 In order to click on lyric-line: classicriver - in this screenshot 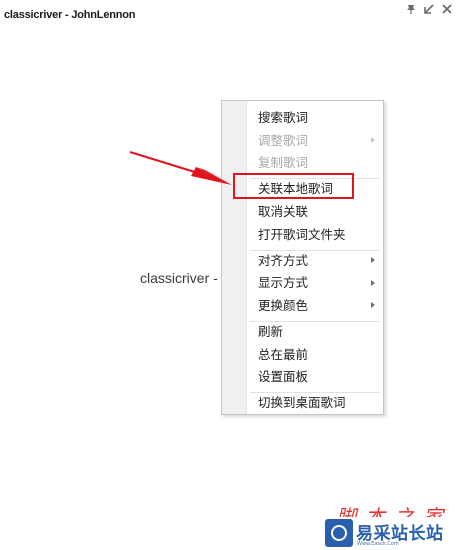, I will do `click(179, 278)`.